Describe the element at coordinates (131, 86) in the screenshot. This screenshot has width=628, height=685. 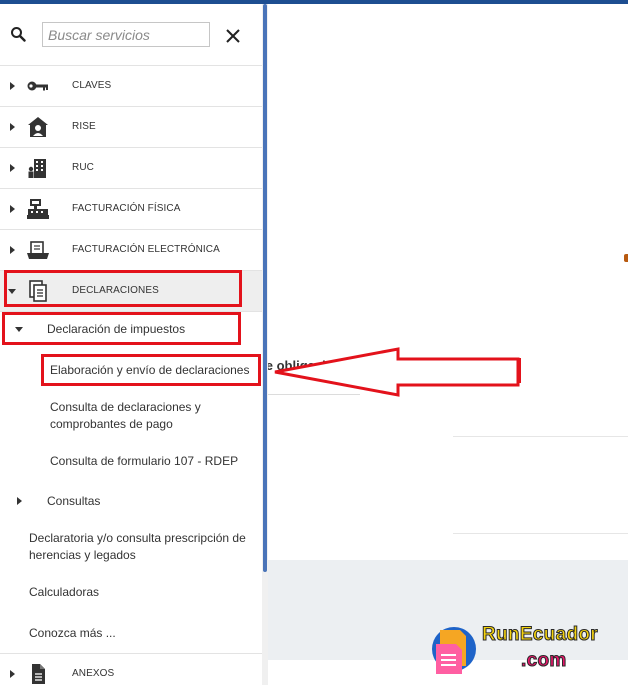
I see `sidebar-item-claves: CLAVES` at that location.